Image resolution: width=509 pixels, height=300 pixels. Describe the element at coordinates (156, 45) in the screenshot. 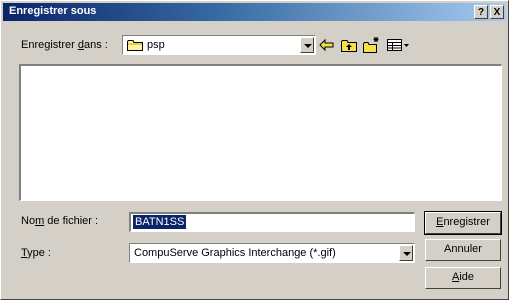

I see `save-in-value: psp` at that location.